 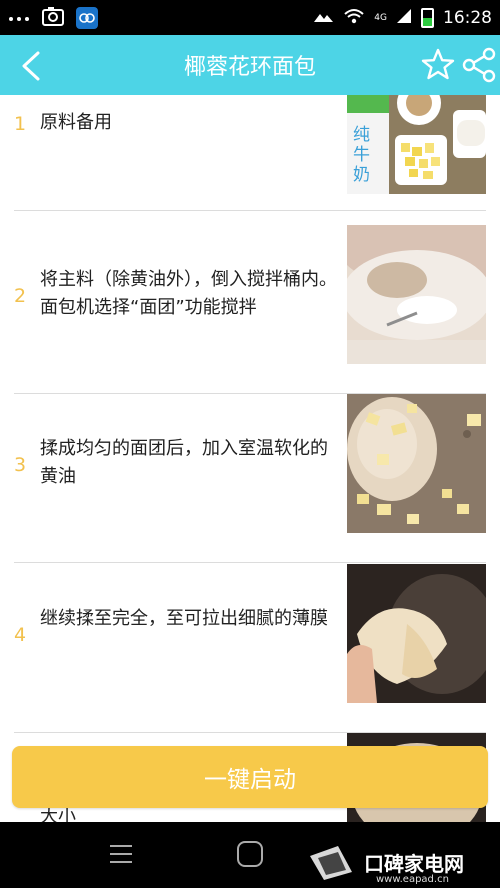 I want to click on dots-icon, so click(x=19, y=17).